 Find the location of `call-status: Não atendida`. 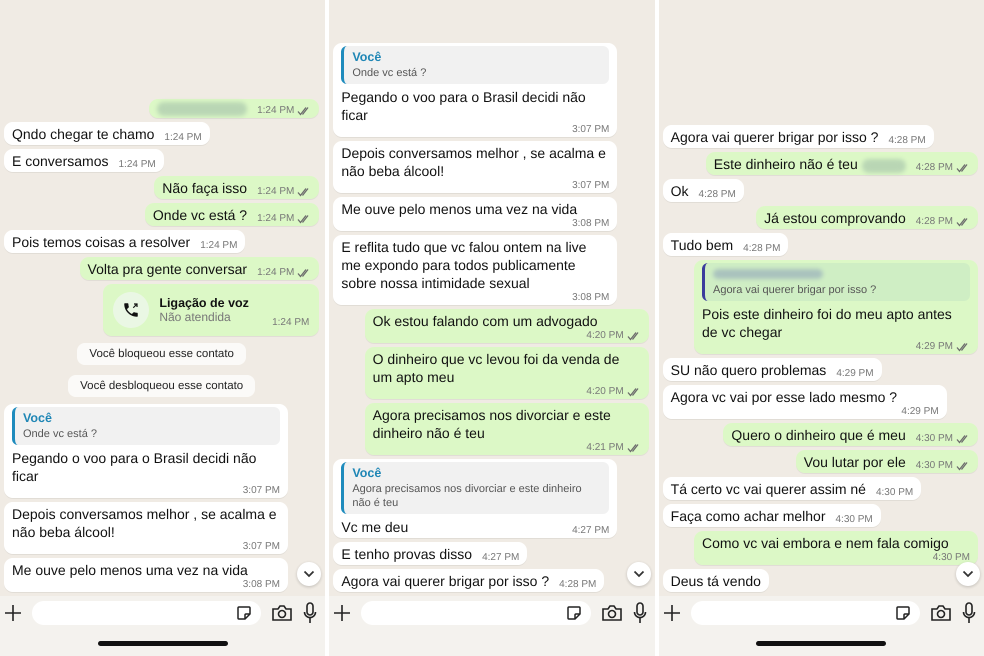

call-status: Não atendida is located at coordinates (195, 317).